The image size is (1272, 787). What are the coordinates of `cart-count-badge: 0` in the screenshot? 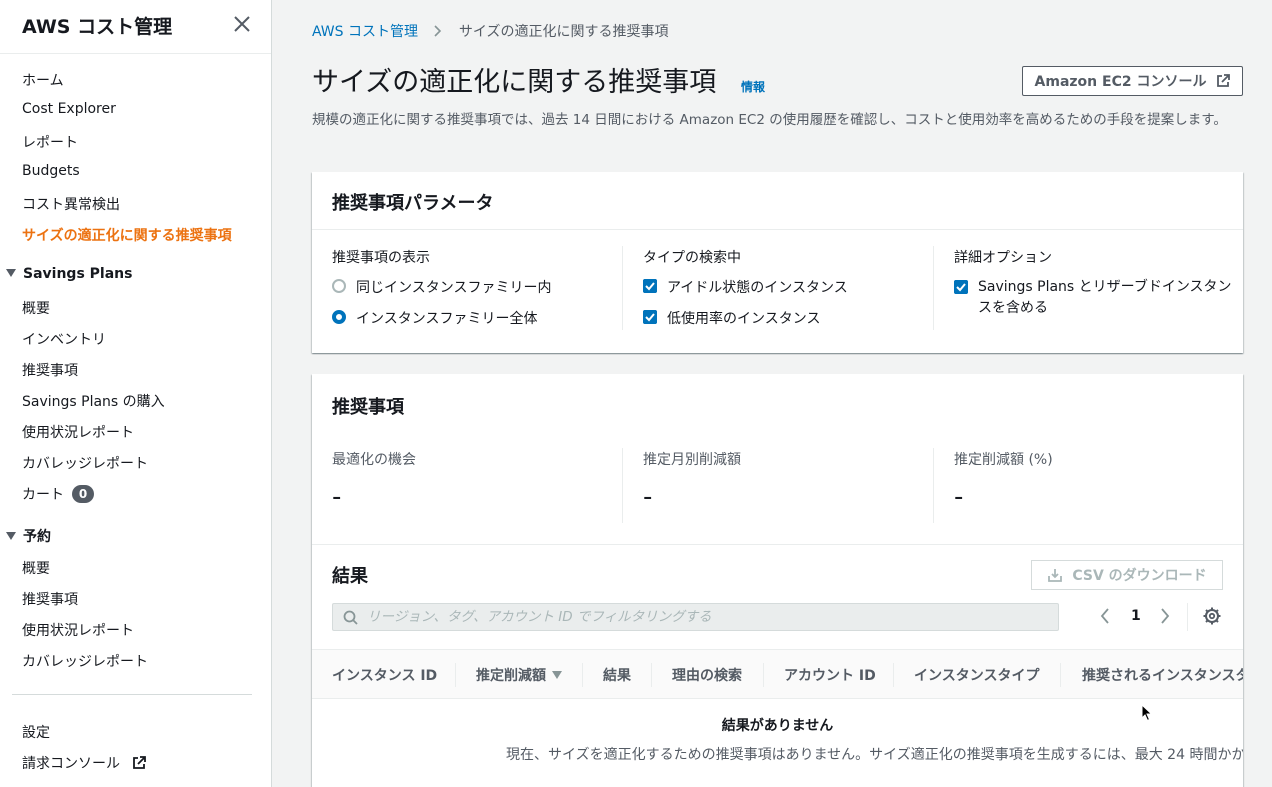 It's located at (83, 494).